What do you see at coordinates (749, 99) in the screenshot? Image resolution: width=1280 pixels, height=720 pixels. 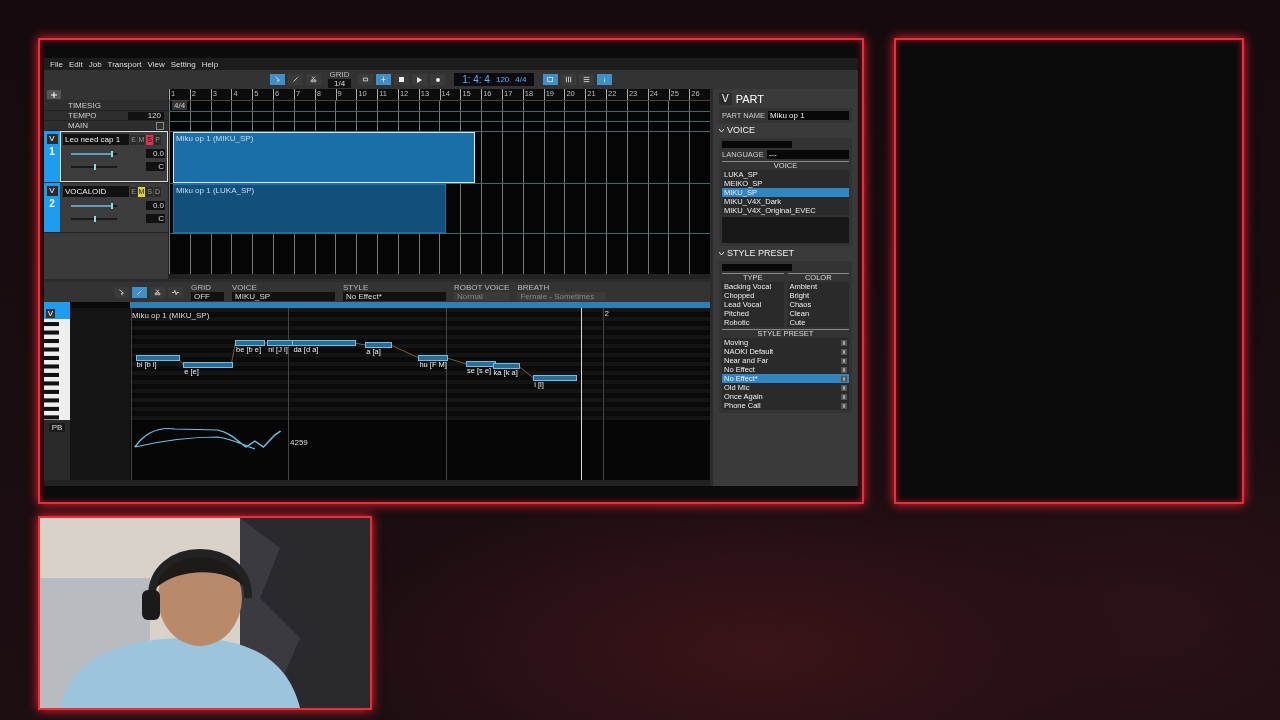 I see `panel-title: PART` at bounding box center [749, 99].